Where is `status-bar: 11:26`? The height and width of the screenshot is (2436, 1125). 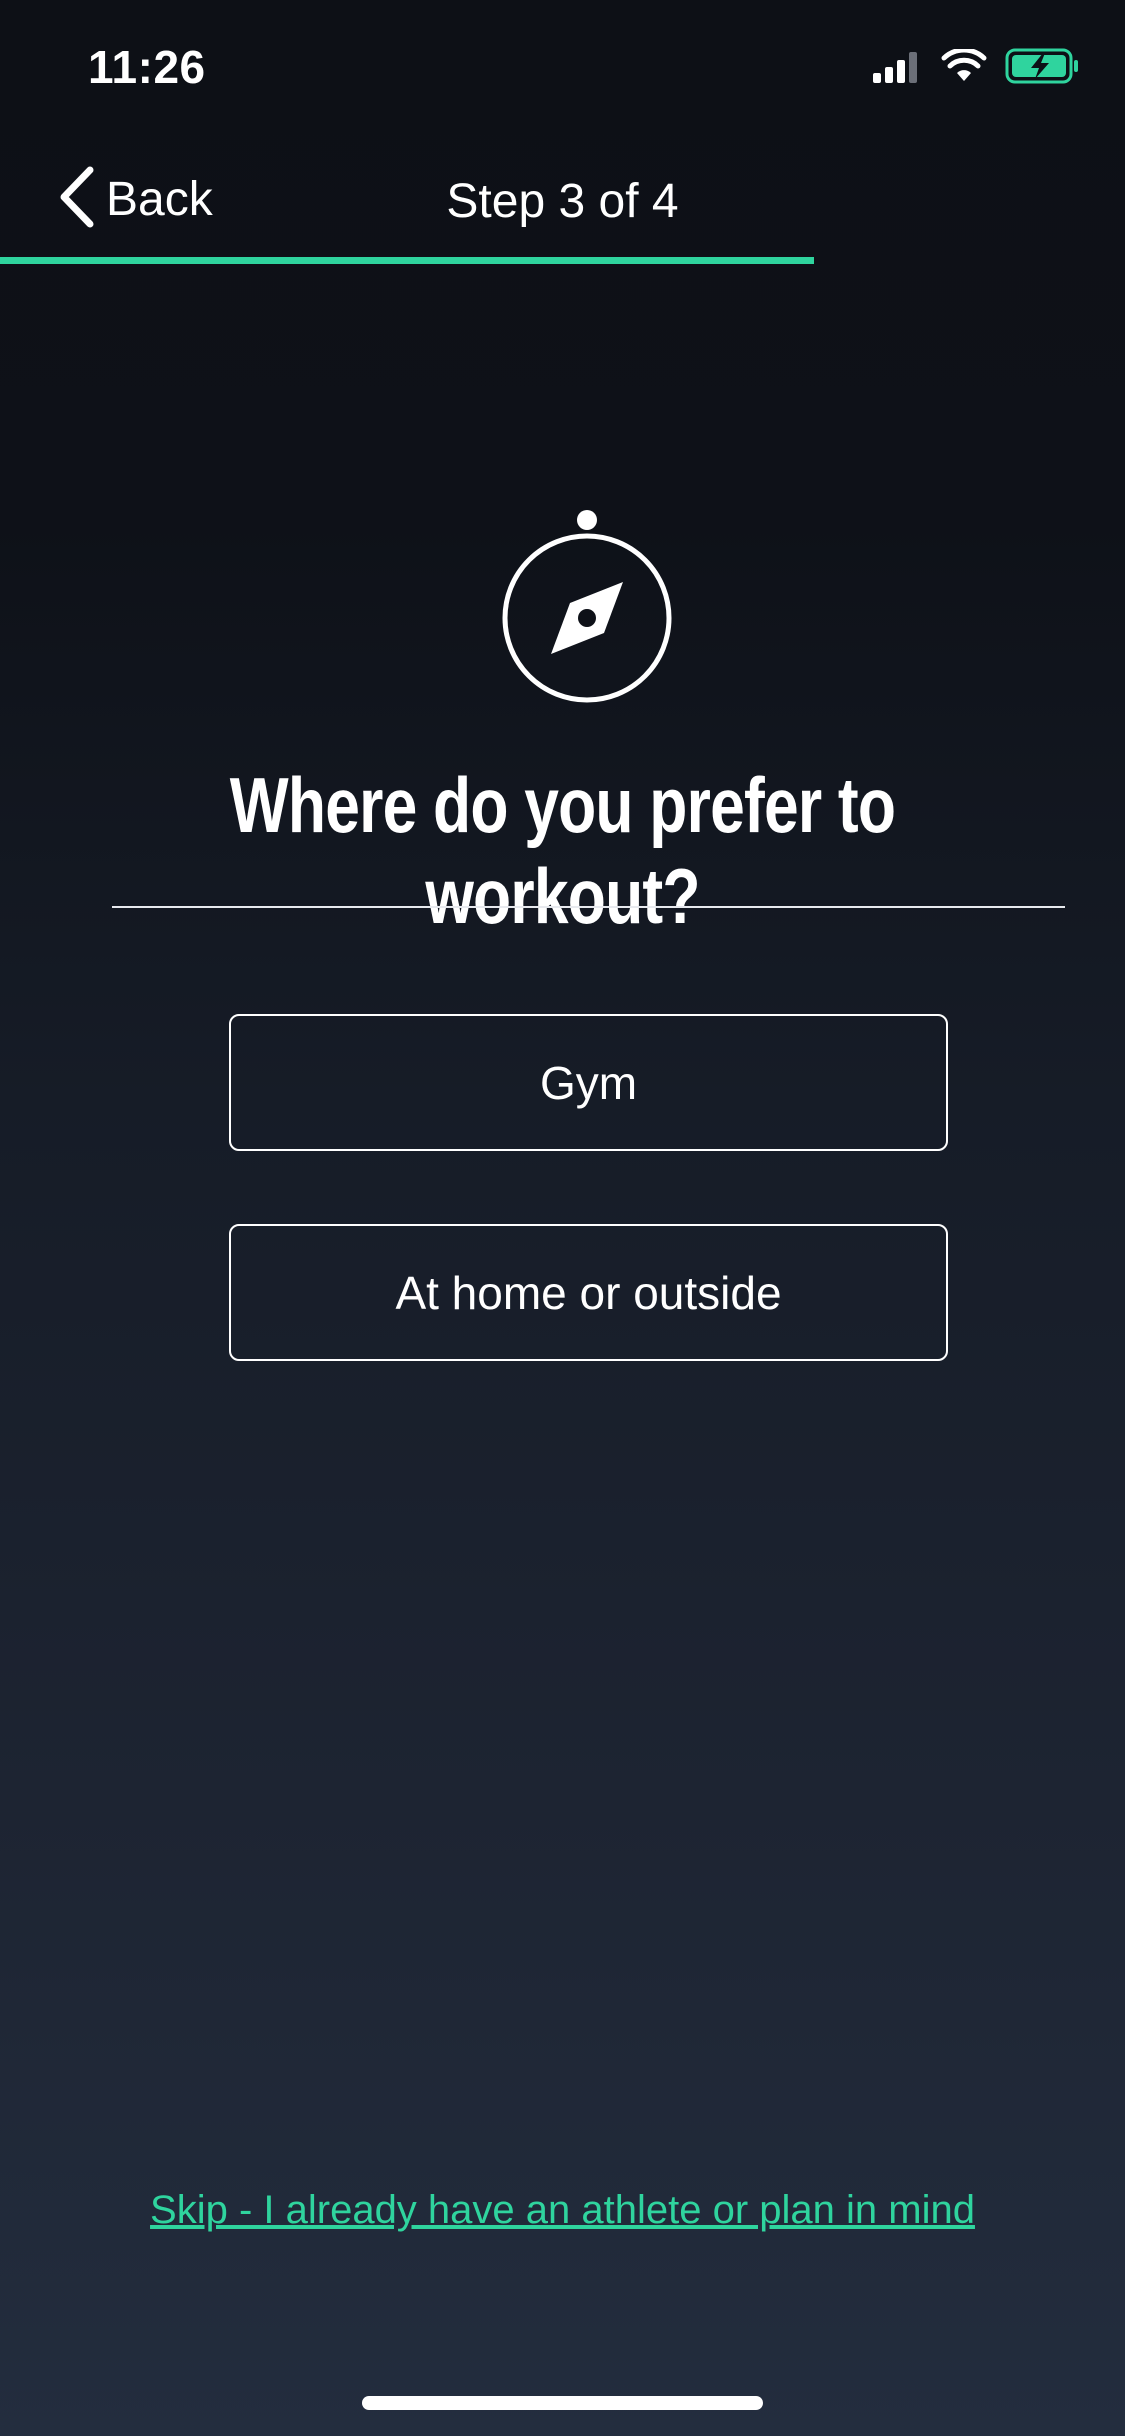
status-bar: 11:26 is located at coordinates (562, 66).